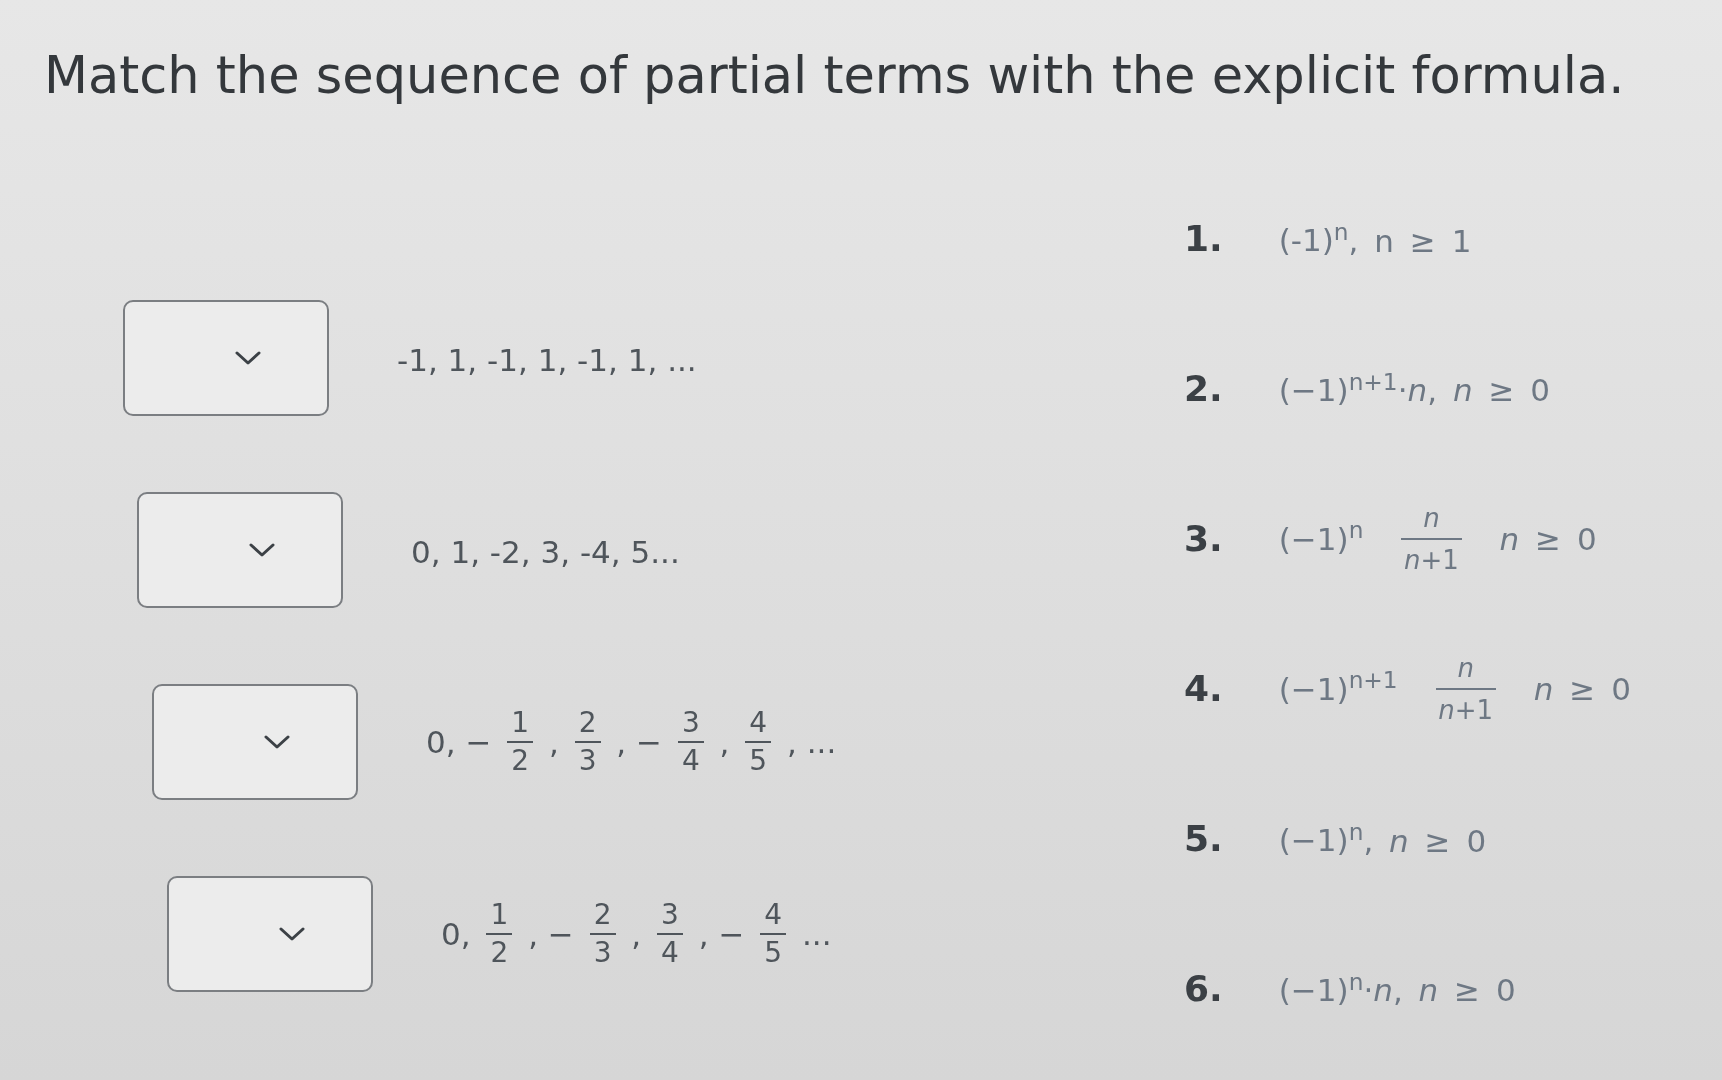 The width and height of the screenshot is (1722, 1080). What do you see at coordinates (1397, 989) in the screenshot?
I see `formula-expression: (−1)$^{n}$·n, n ≥ 0` at bounding box center [1397, 989].